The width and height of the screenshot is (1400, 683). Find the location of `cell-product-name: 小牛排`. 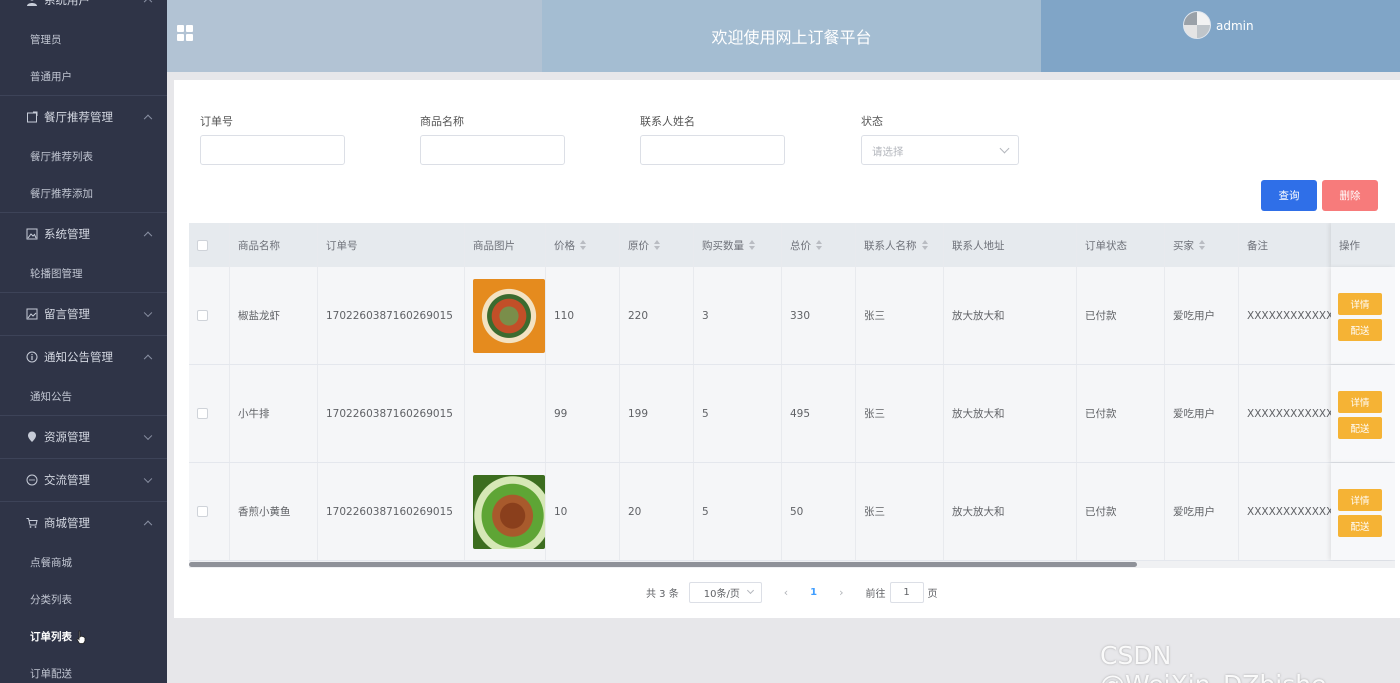

cell-product-name: 小牛排 is located at coordinates (274, 413).